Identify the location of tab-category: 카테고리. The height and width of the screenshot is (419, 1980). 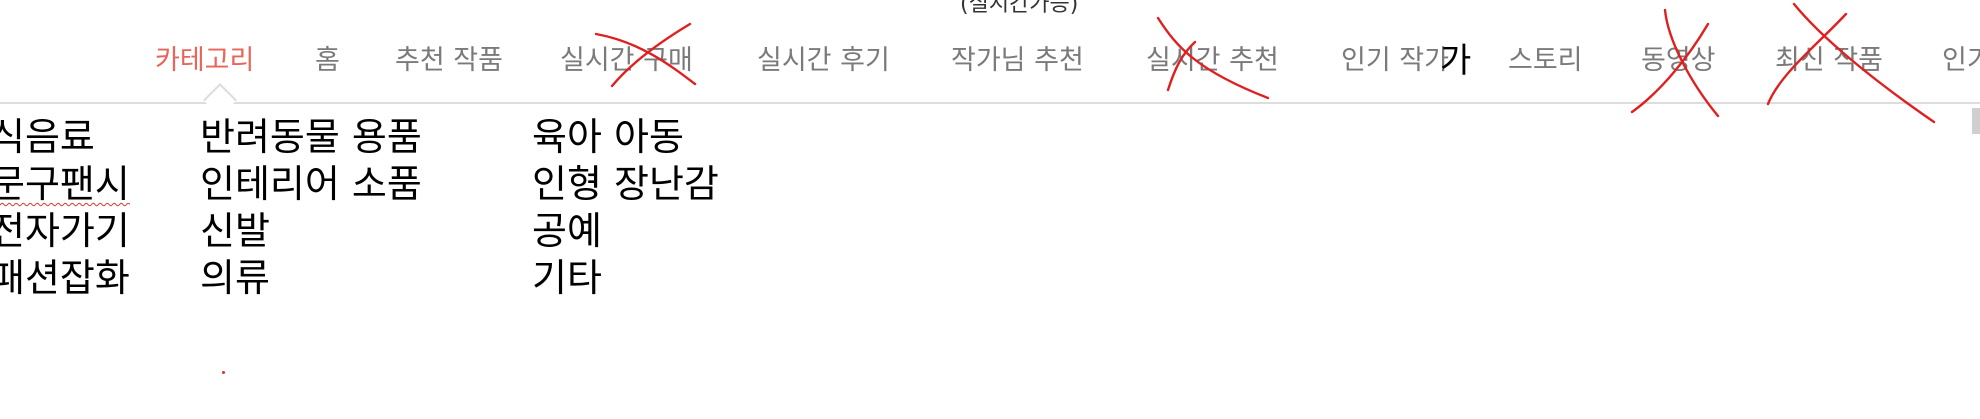
(204, 57).